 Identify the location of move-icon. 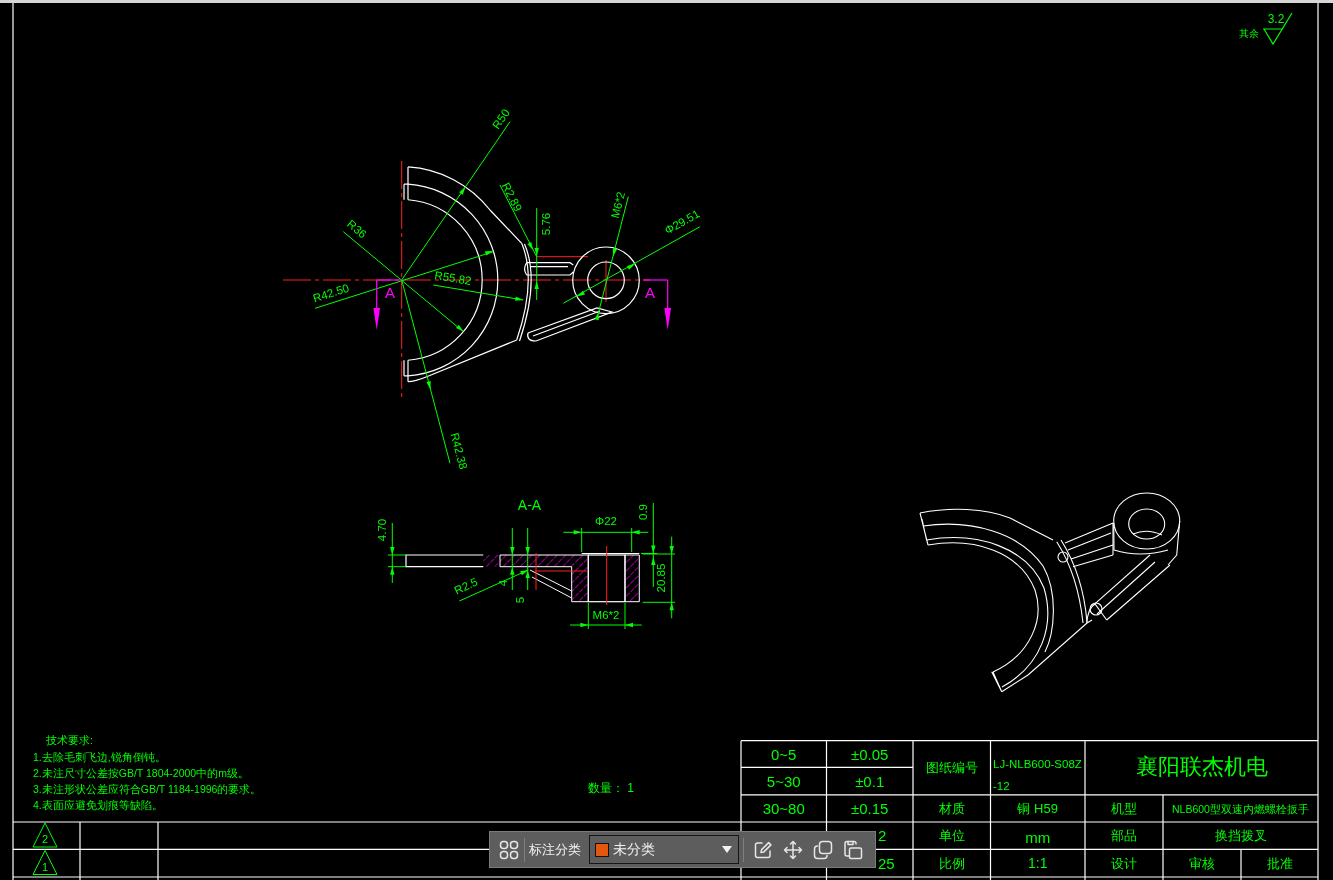
(793, 849).